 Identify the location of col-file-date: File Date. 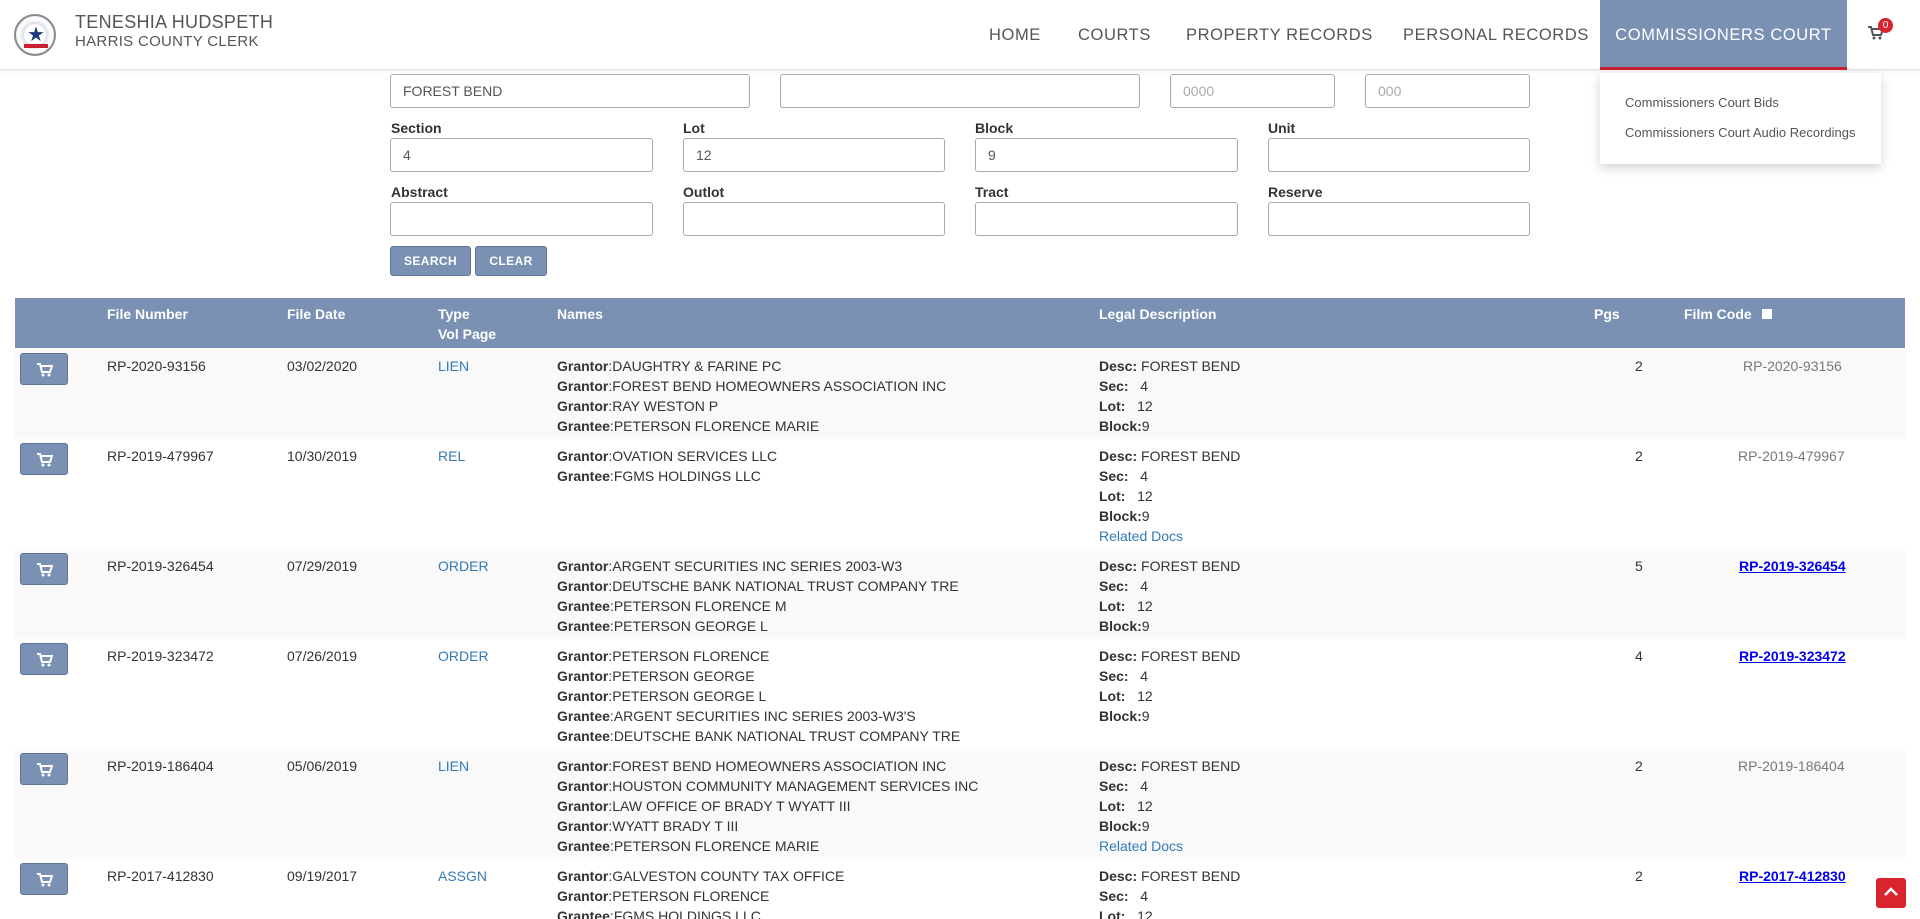
(316, 314).